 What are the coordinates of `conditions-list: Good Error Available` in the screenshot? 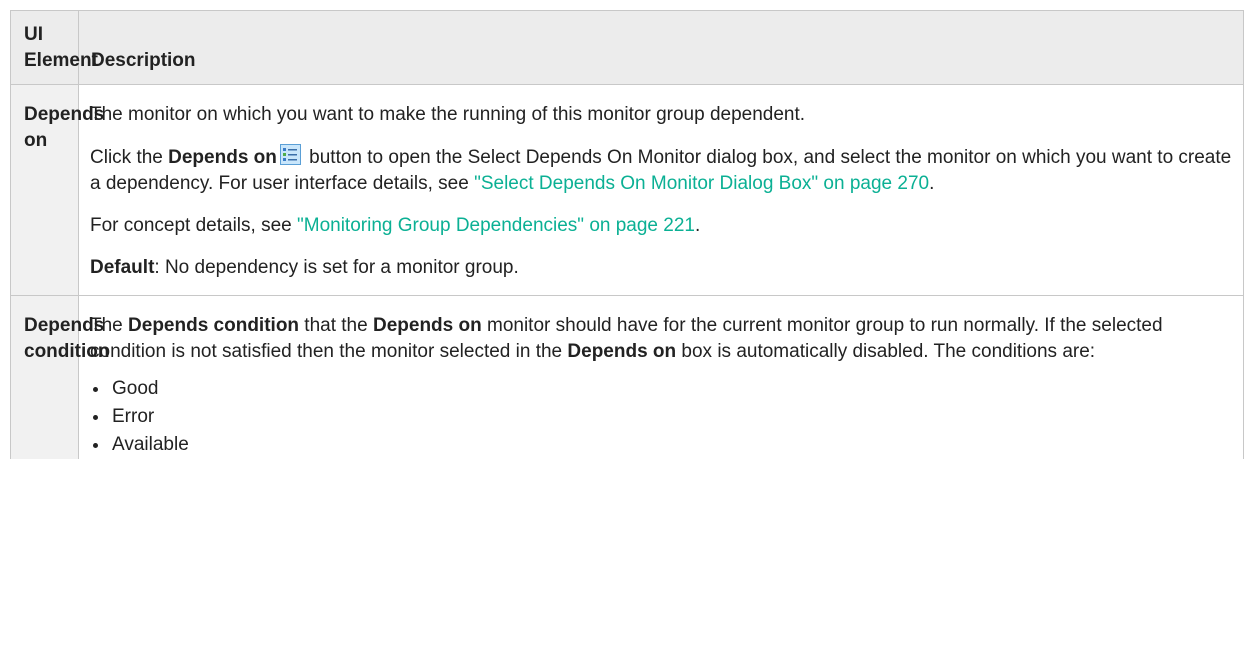 It's located at (661, 417).